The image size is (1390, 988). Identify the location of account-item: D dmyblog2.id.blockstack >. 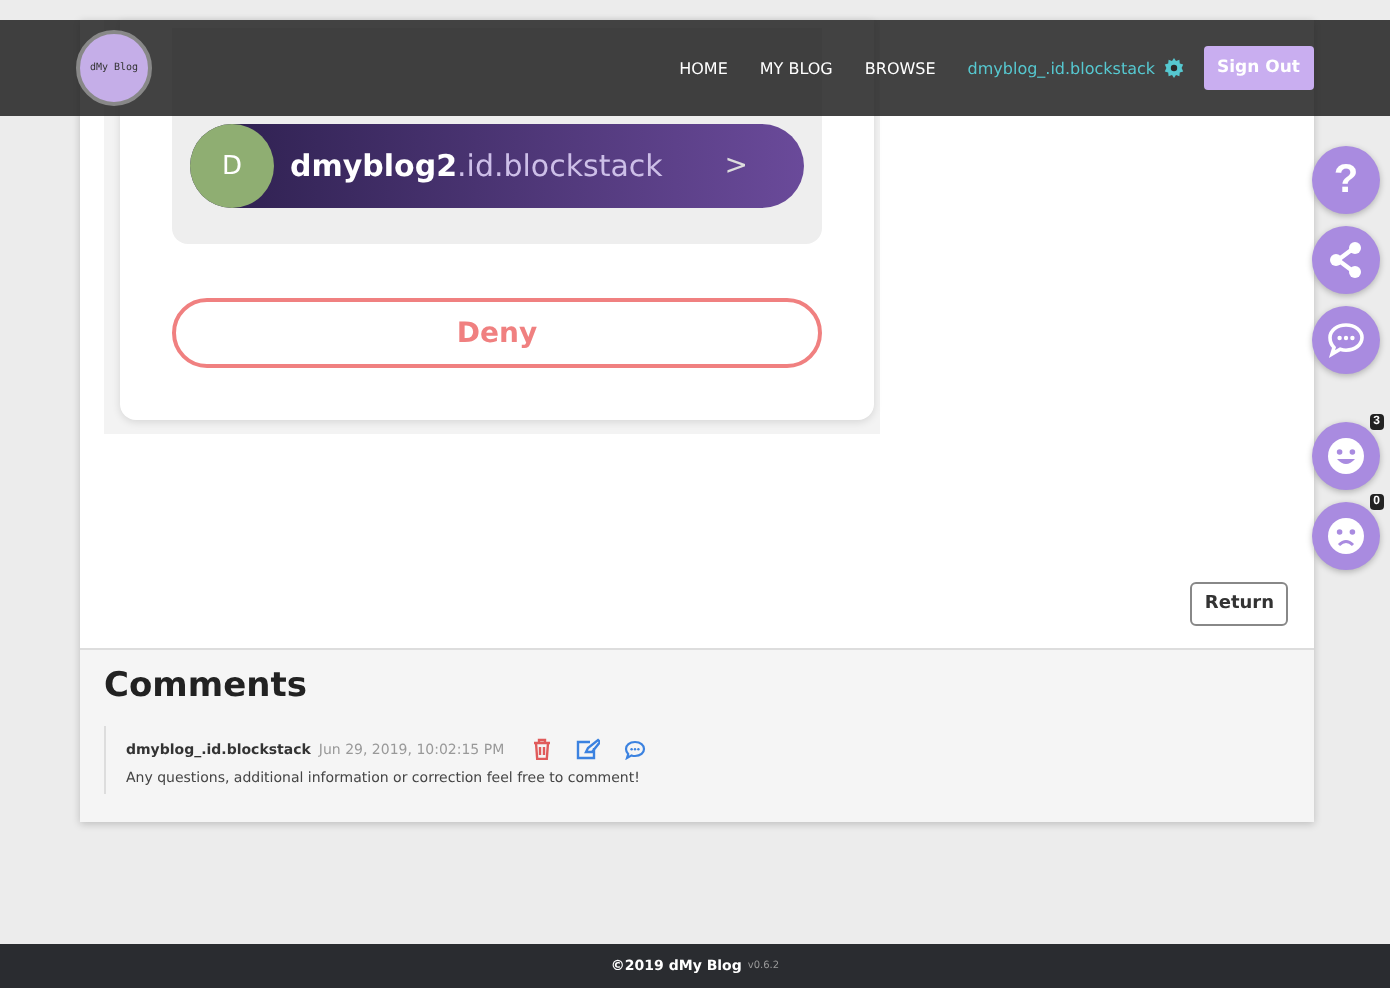
(497, 166).